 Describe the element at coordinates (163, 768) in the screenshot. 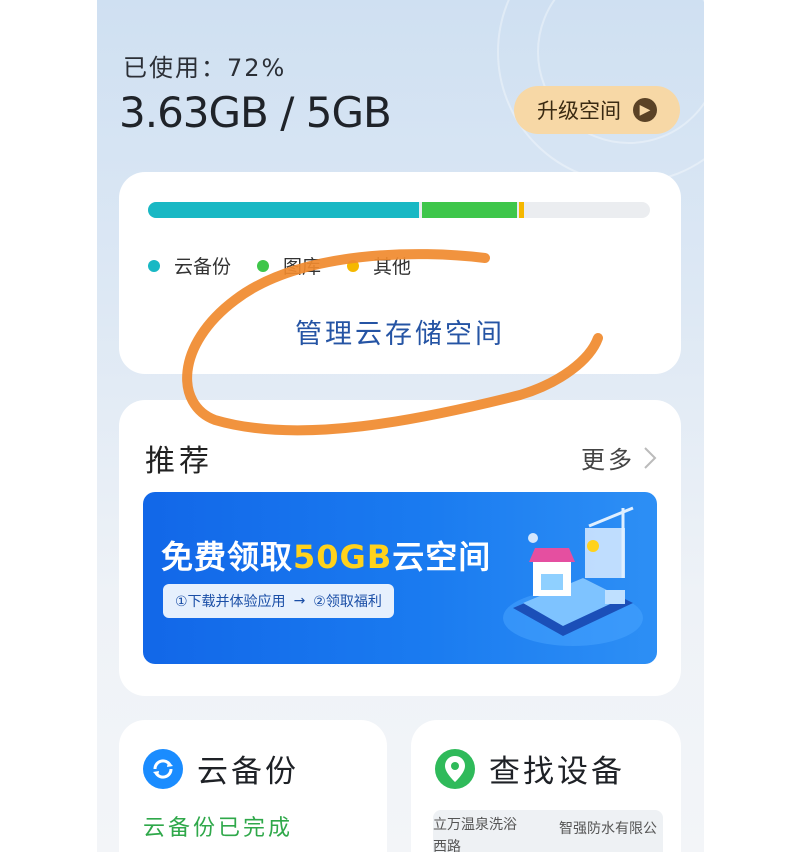

I see `cloud-backup-icon` at that location.